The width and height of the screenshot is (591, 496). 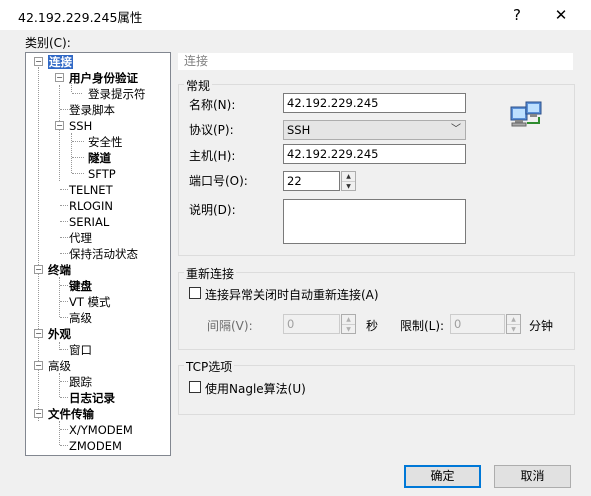 What do you see at coordinates (230, 326) in the screenshot?
I see `interval-label: 间隔(V):` at bounding box center [230, 326].